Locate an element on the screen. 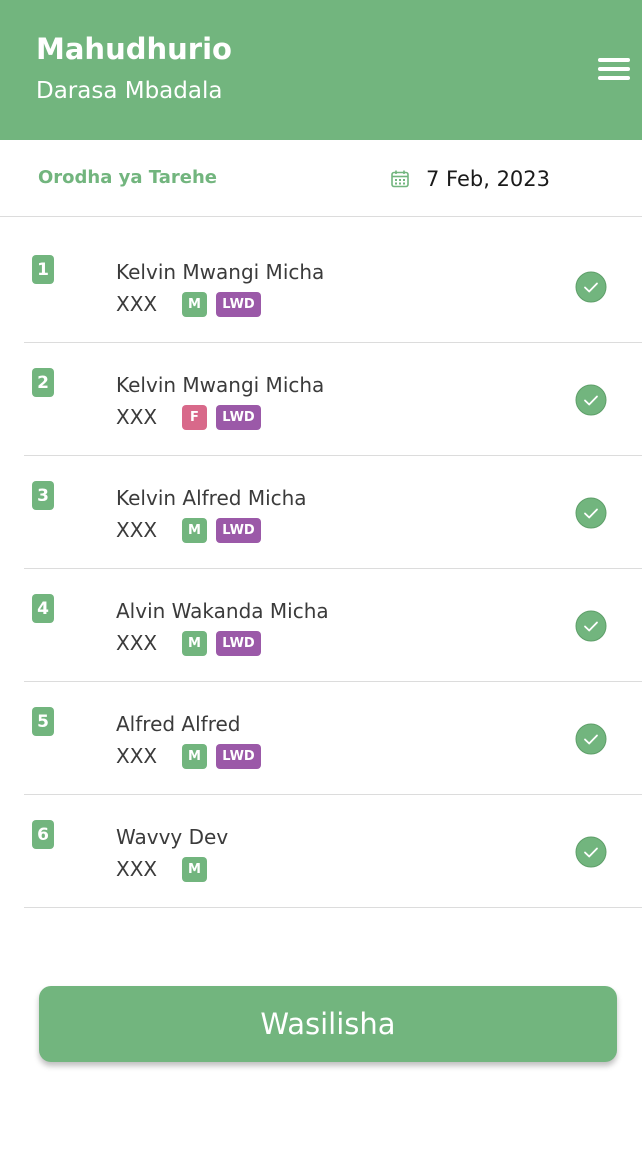  student-number: 1 is located at coordinates (43, 269).